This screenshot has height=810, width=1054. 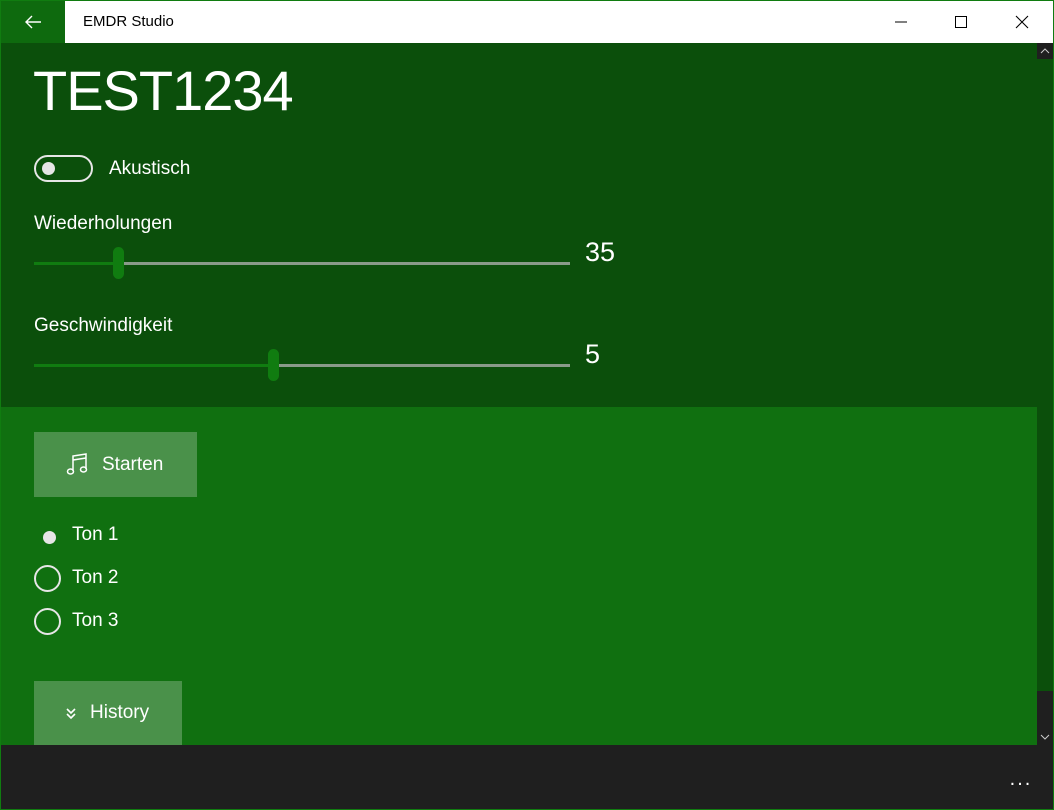 I want to click on double-chevron-down-icon, so click(x=71, y=714).